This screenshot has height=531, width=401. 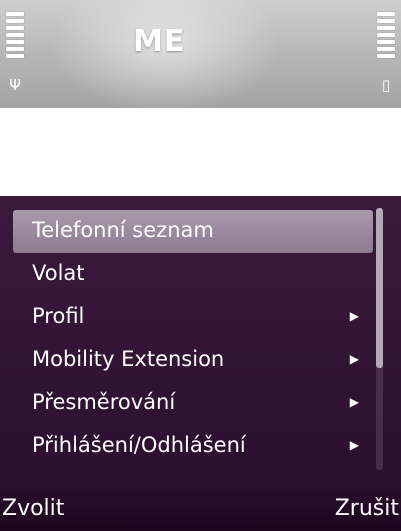 I want to click on cancel-softkey: Zrušit, so click(x=367, y=508).